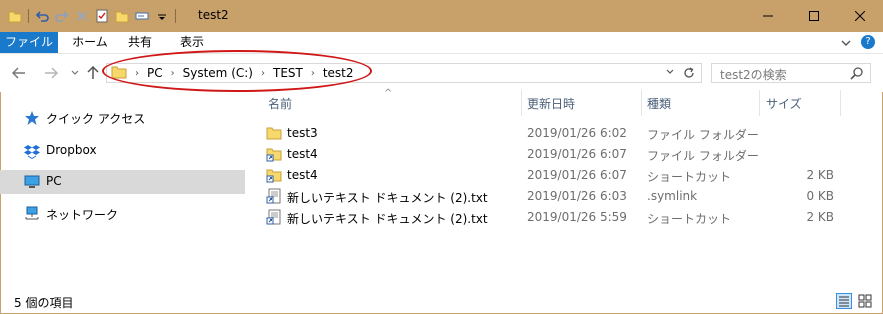 Image resolution: width=883 pixels, height=314 pixels. What do you see at coordinates (71, 150) in the screenshot?
I see `sidebar-item-label: Dropbox` at bounding box center [71, 150].